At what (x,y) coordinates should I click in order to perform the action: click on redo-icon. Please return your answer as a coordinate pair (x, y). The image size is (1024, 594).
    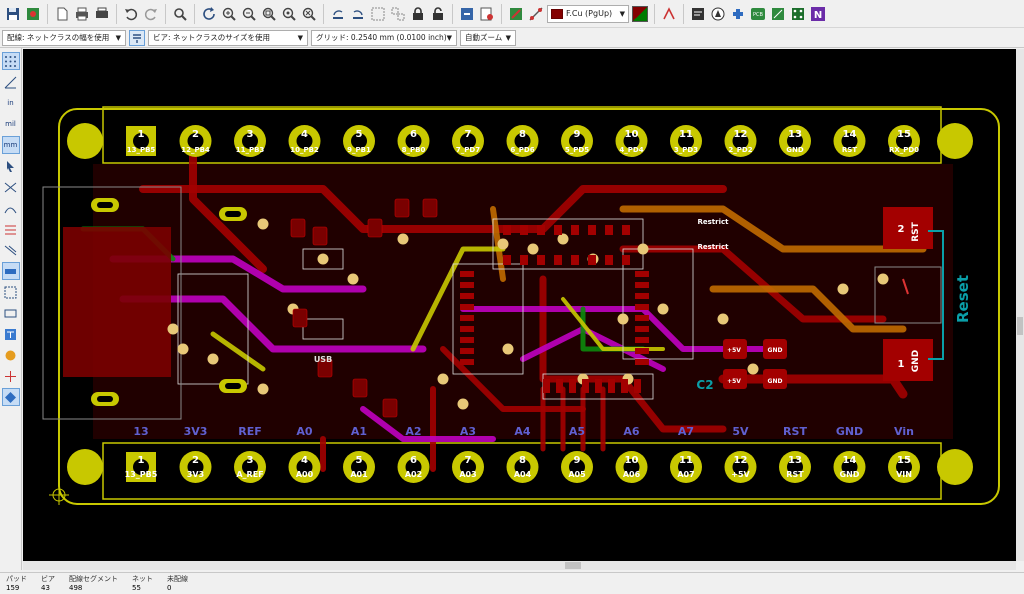
    Looking at the image, I should click on (151, 14).